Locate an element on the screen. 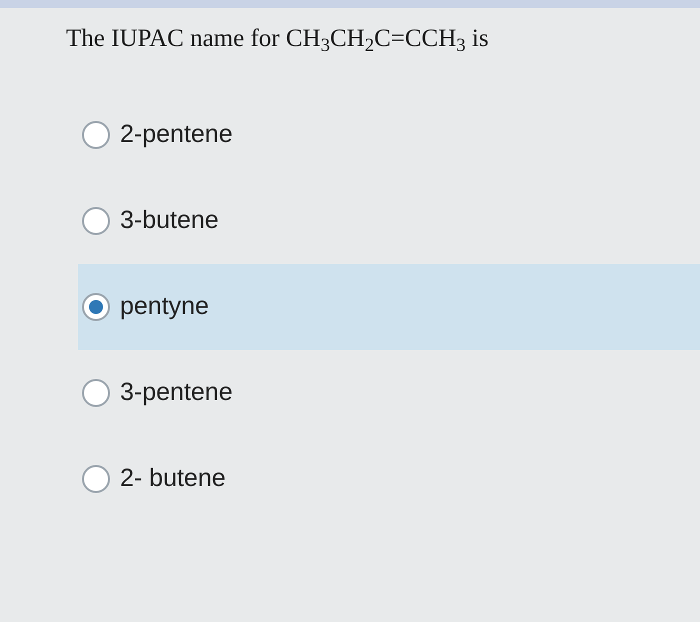 This screenshot has width=700, height=622. option-label: 3-pentene is located at coordinates (176, 392).